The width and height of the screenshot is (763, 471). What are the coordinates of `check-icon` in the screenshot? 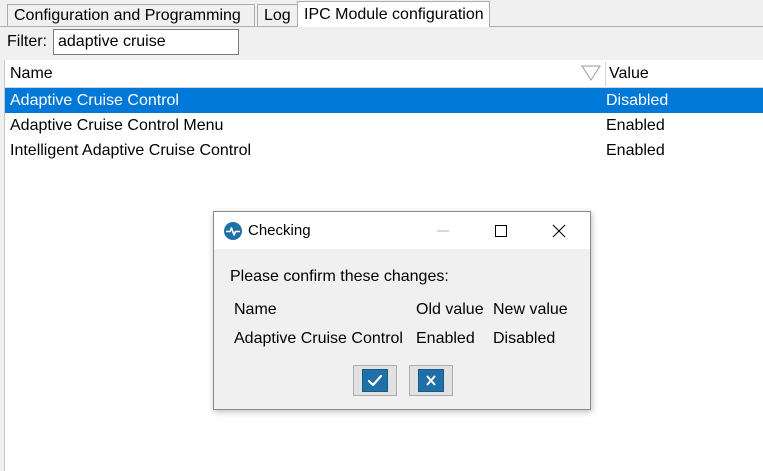 It's located at (375, 380).